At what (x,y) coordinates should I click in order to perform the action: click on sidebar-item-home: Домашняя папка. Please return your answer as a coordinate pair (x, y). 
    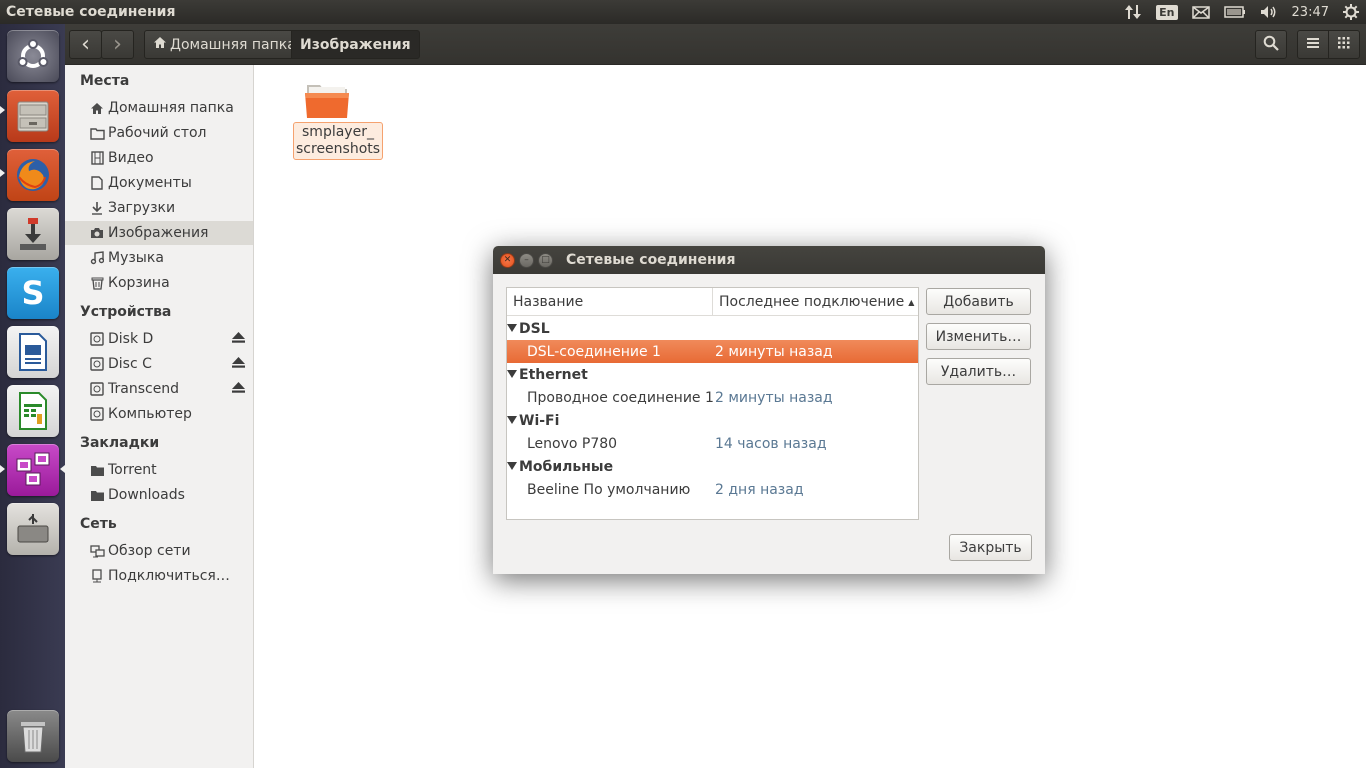
    Looking at the image, I should click on (159, 108).